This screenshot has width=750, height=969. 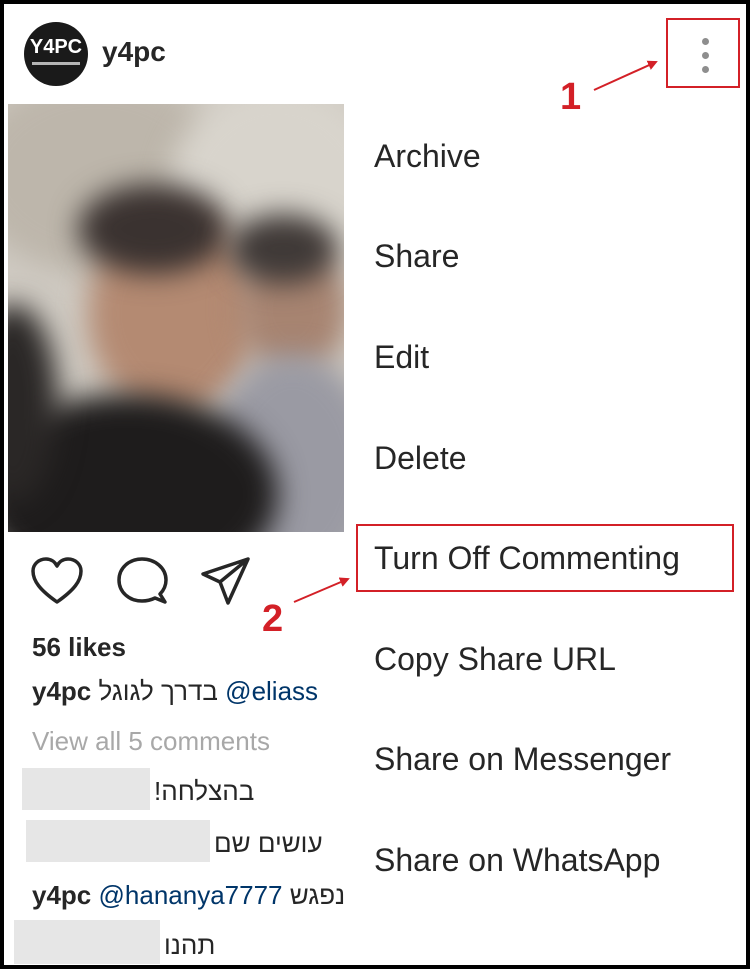 What do you see at coordinates (321, 590) in the screenshot?
I see `arrow-to-turn-off-commenting` at bounding box center [321, 590].